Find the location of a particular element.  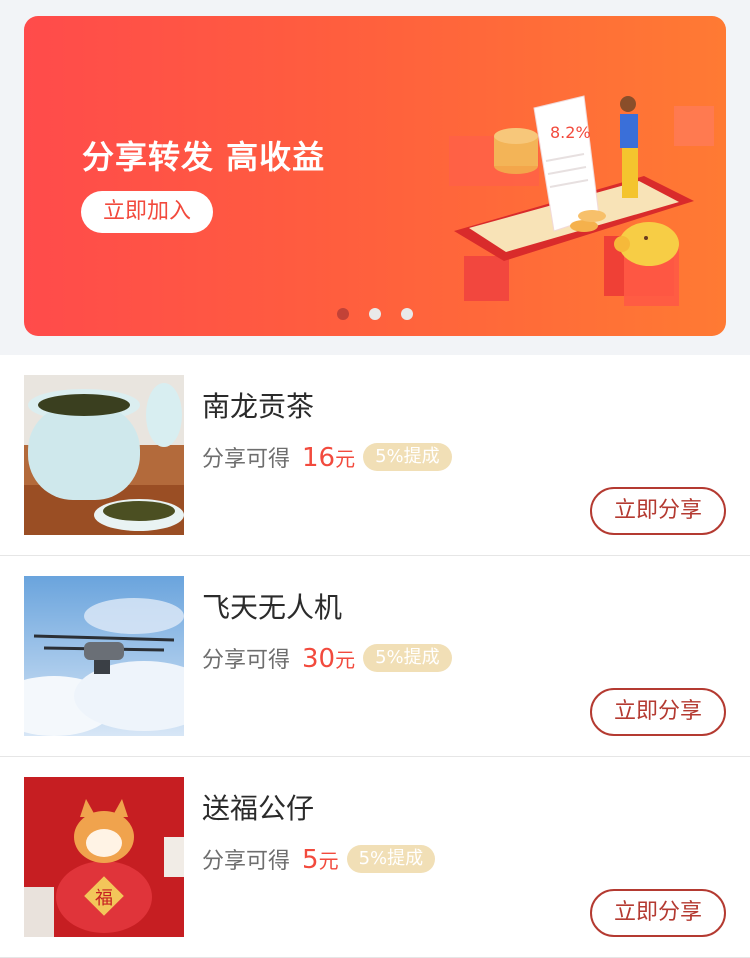

product-image-drone is located at coordinates (104, 656).